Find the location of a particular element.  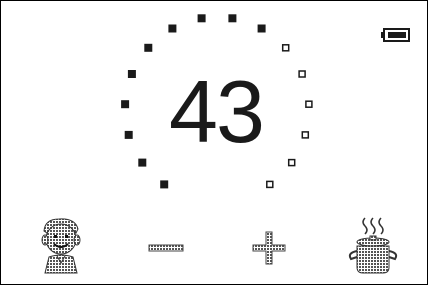

minus-icon is located at coordinates (166, 248).